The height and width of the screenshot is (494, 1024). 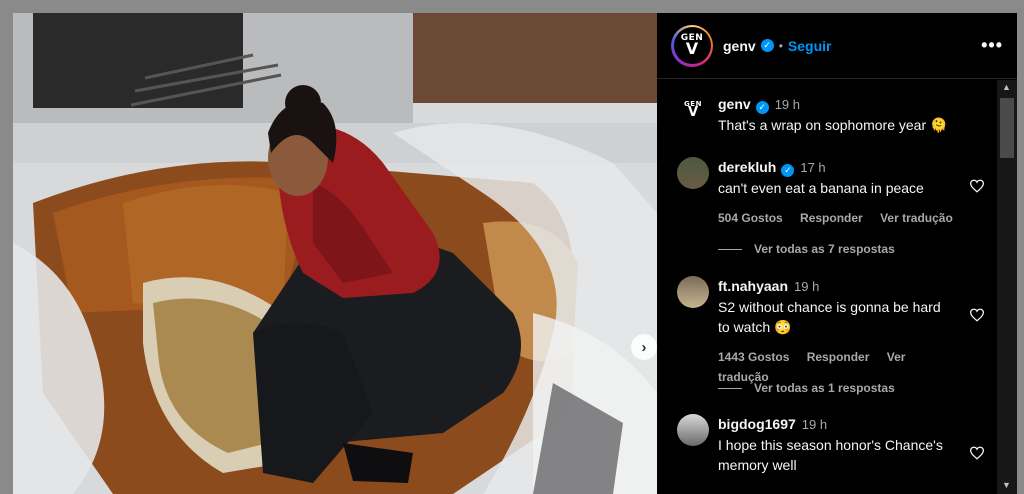 What do you see at coordinates (1007, 128) in the screenshot?
I see `scrollbar-thumb` at bounding box center [1007, 128].